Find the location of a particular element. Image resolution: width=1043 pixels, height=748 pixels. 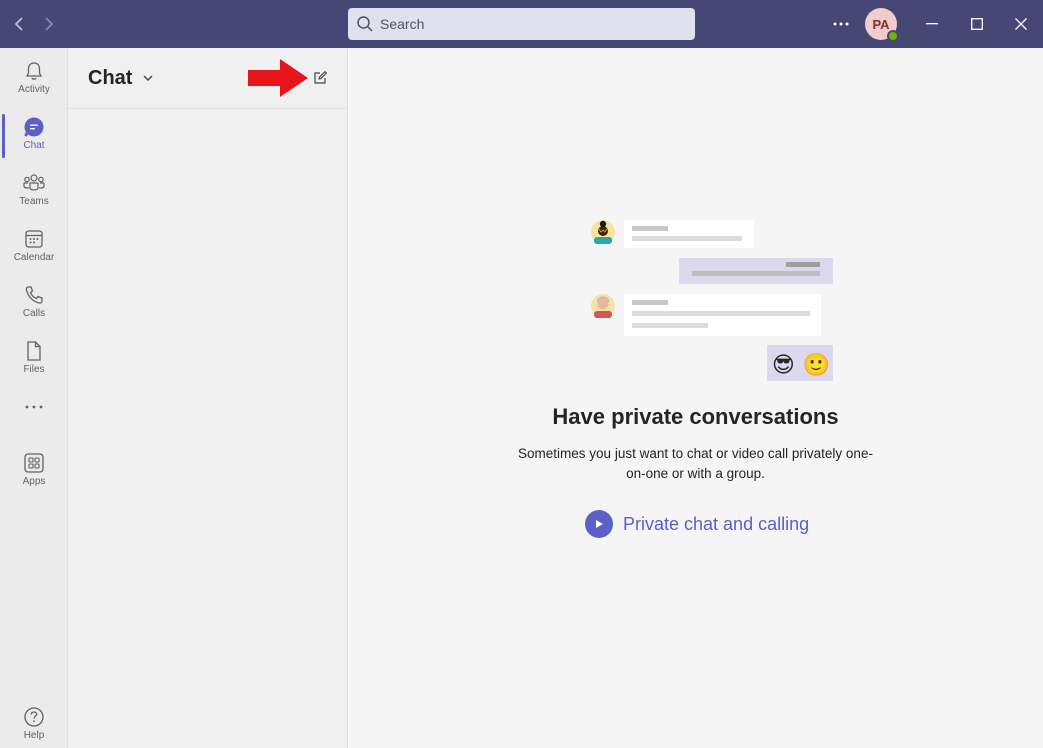

appbar-item-files: Files is located at coordinates (34, 358).